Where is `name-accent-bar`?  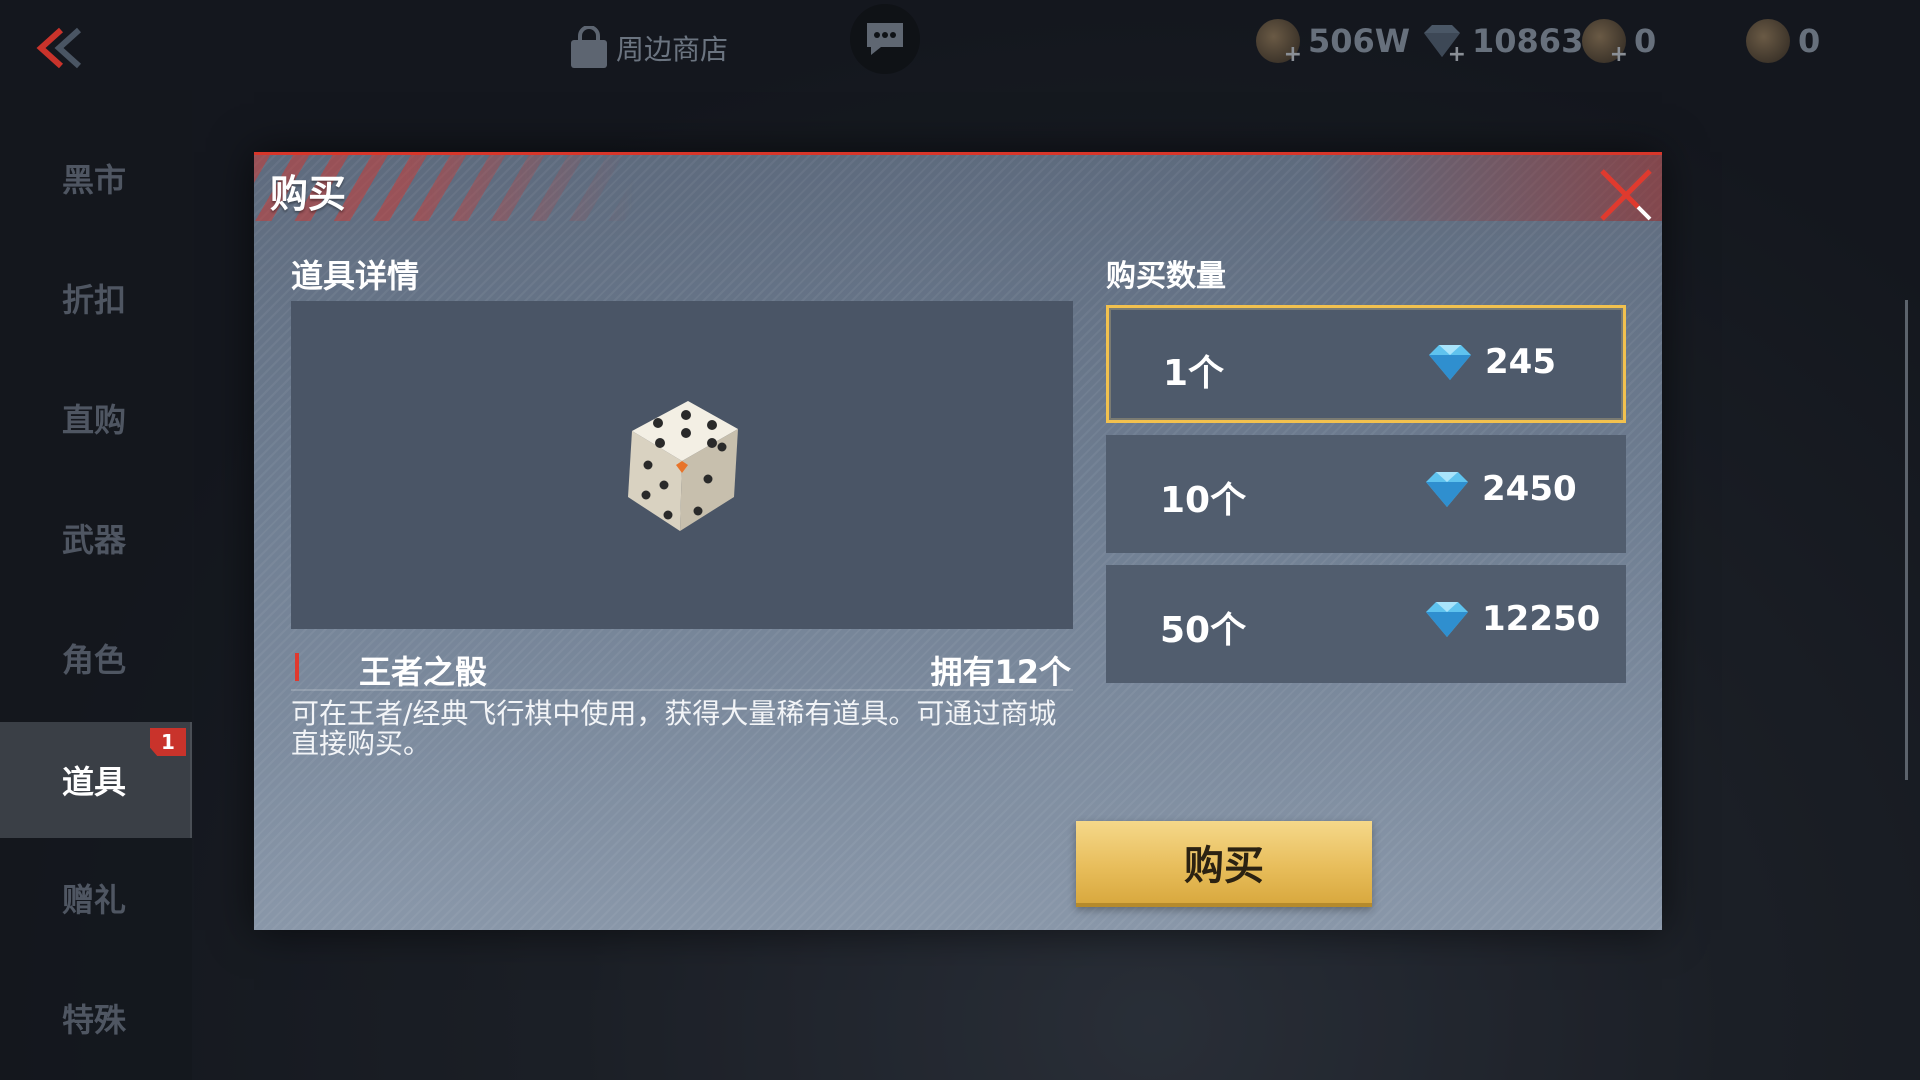
name-accent-bar is located at coordinates (297, 667).